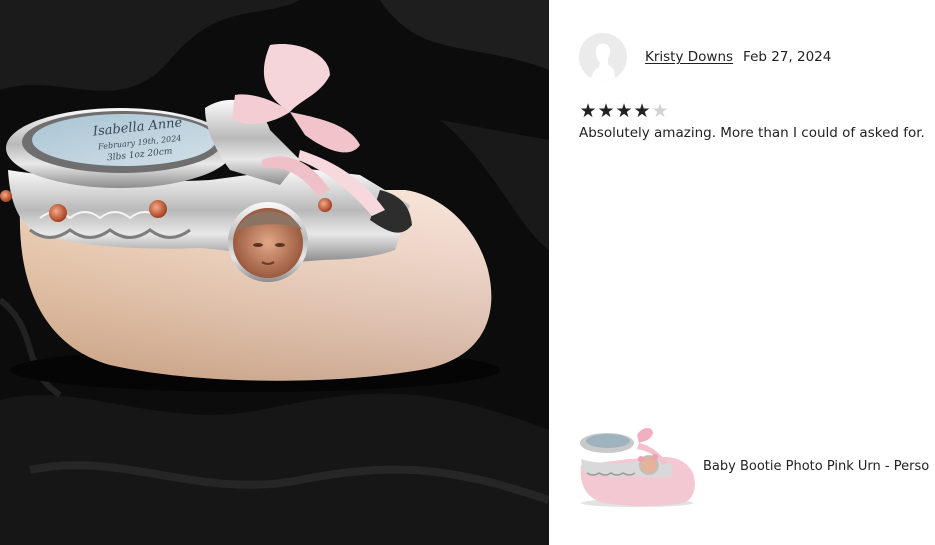  I want to click on reviewer-header: Kristy Downs Feb 27, 2024, so click(705, 57).